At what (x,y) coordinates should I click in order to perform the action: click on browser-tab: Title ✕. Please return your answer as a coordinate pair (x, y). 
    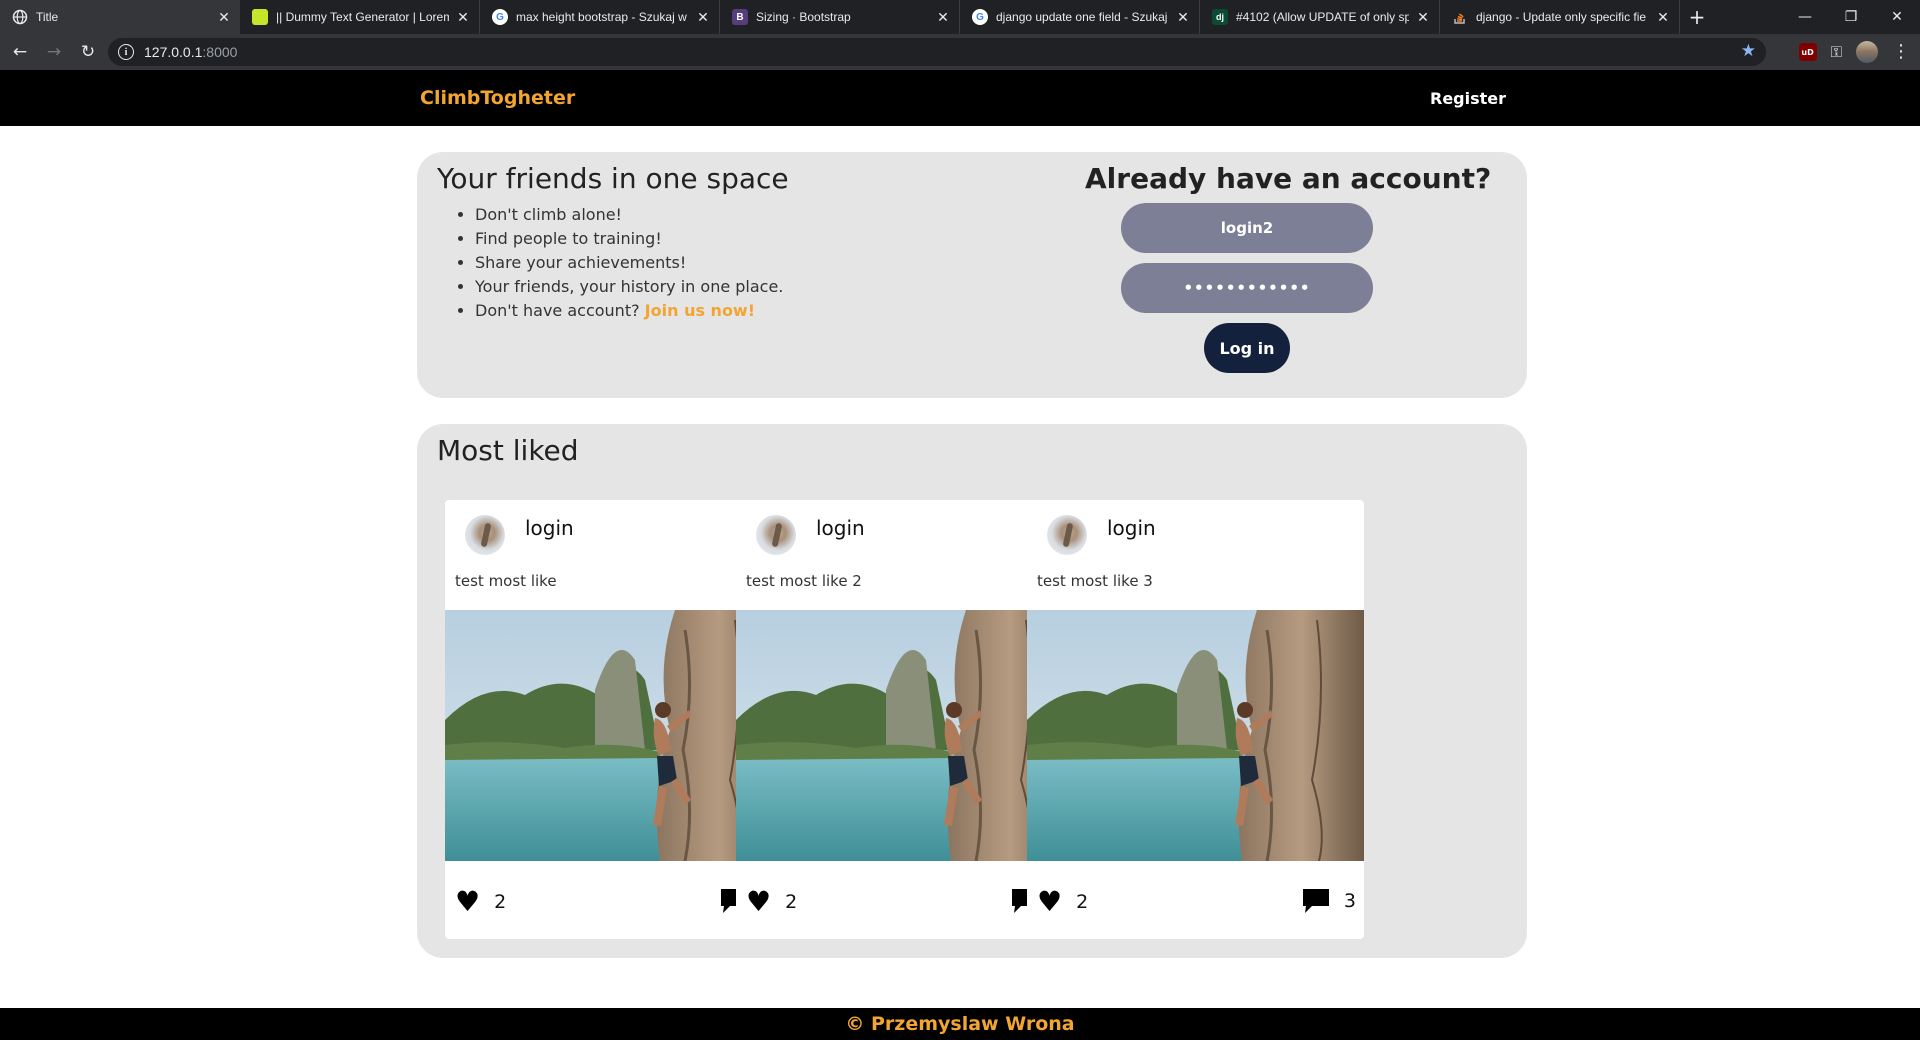
    Looking at the image, I should click on (120, 17).